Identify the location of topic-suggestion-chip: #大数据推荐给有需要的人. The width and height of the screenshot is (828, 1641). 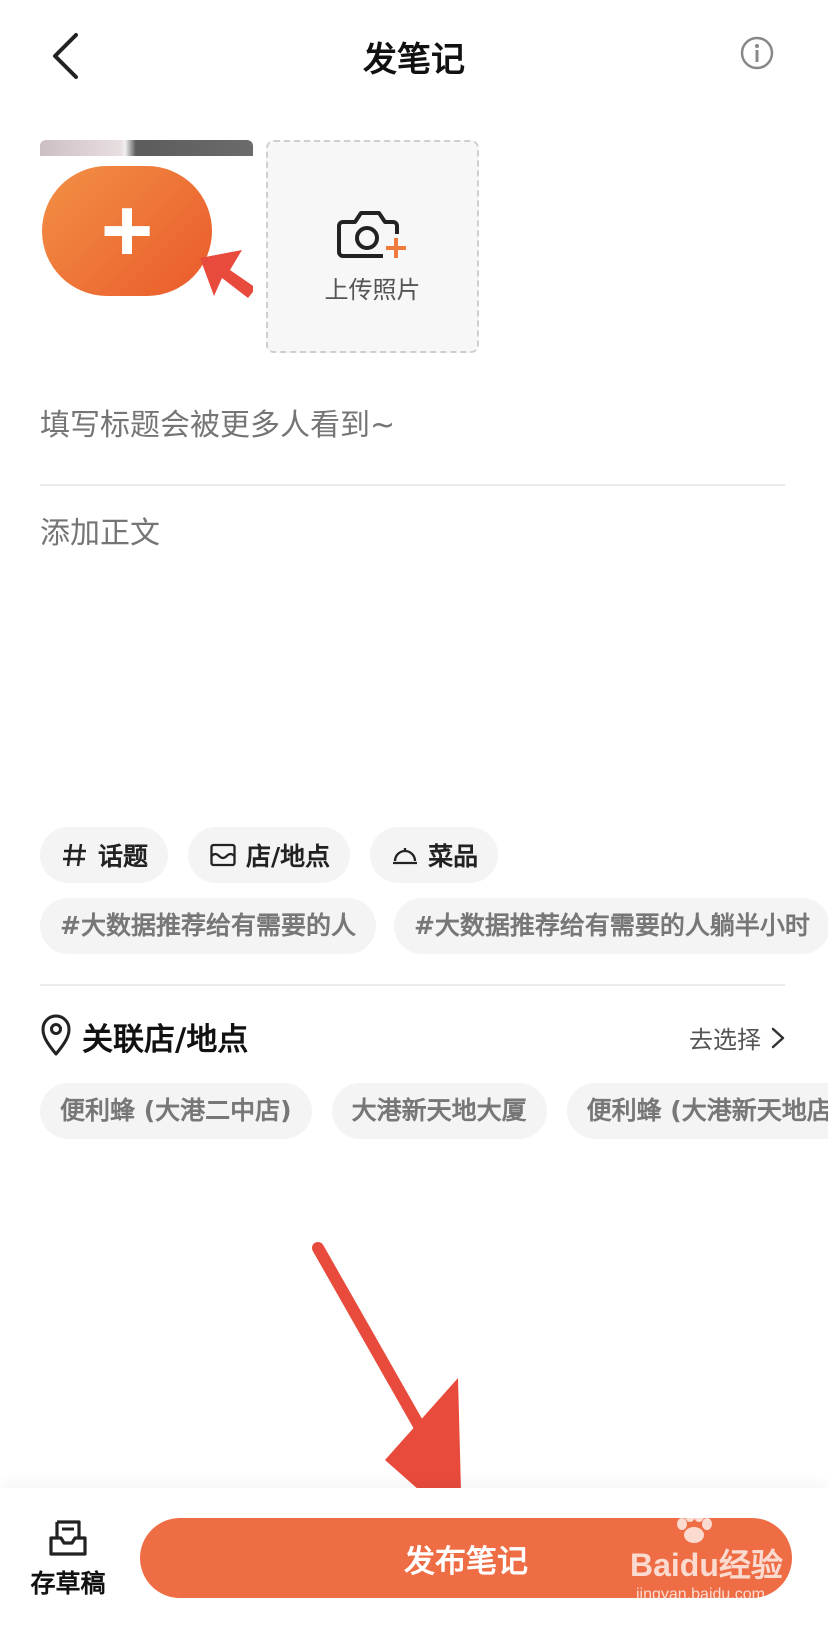
(208, 926).